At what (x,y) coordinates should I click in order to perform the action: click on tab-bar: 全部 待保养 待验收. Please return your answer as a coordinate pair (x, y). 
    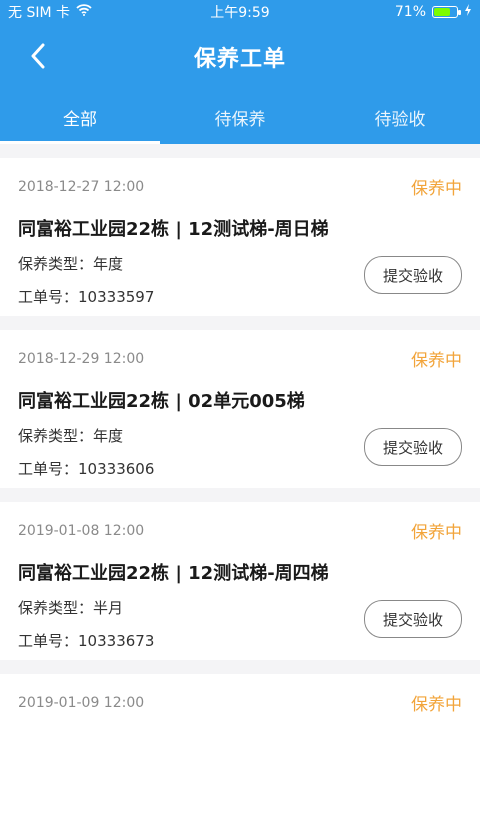
    Looking at the image, I should click on (240, 117).